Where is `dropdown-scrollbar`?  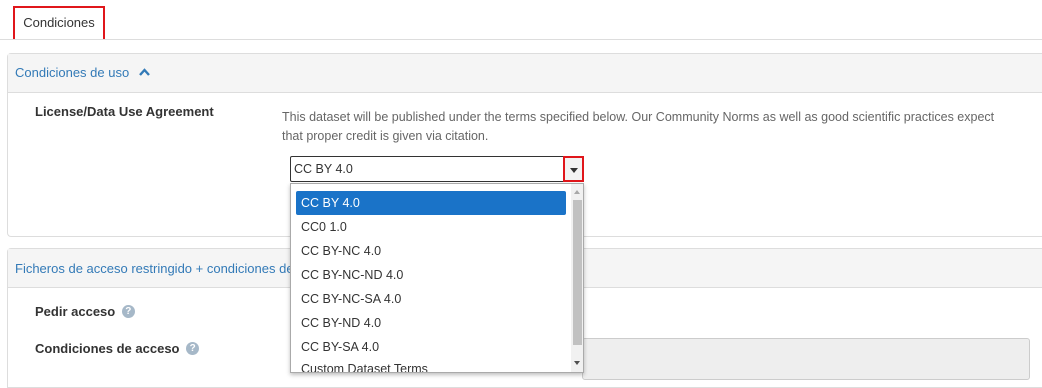 dropdown-scrollbar is located at coordinates (577, 278).